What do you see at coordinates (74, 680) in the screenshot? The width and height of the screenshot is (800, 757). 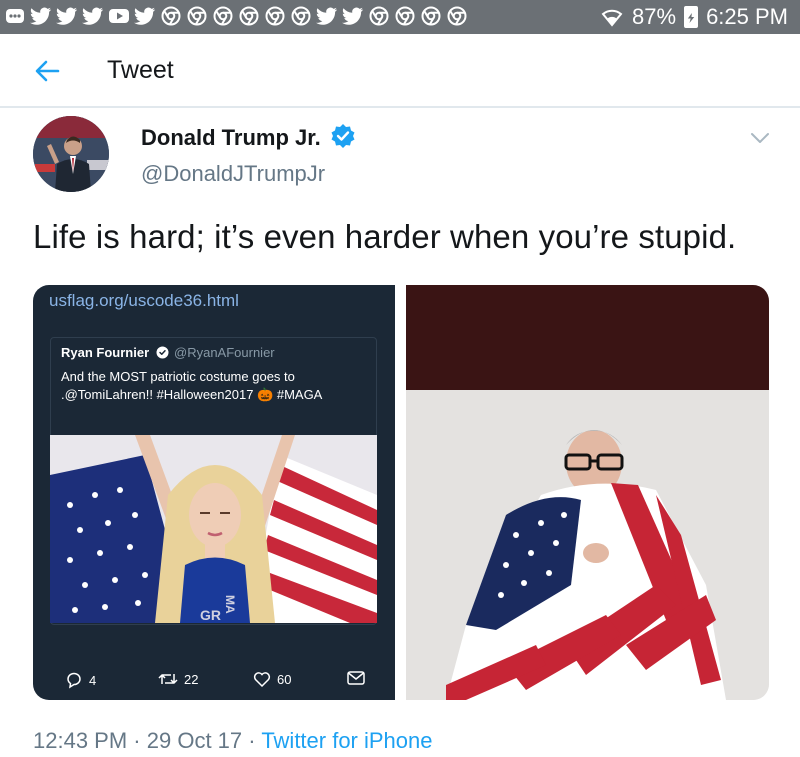 I see `reply-icon` at bounding box center [74, 680].